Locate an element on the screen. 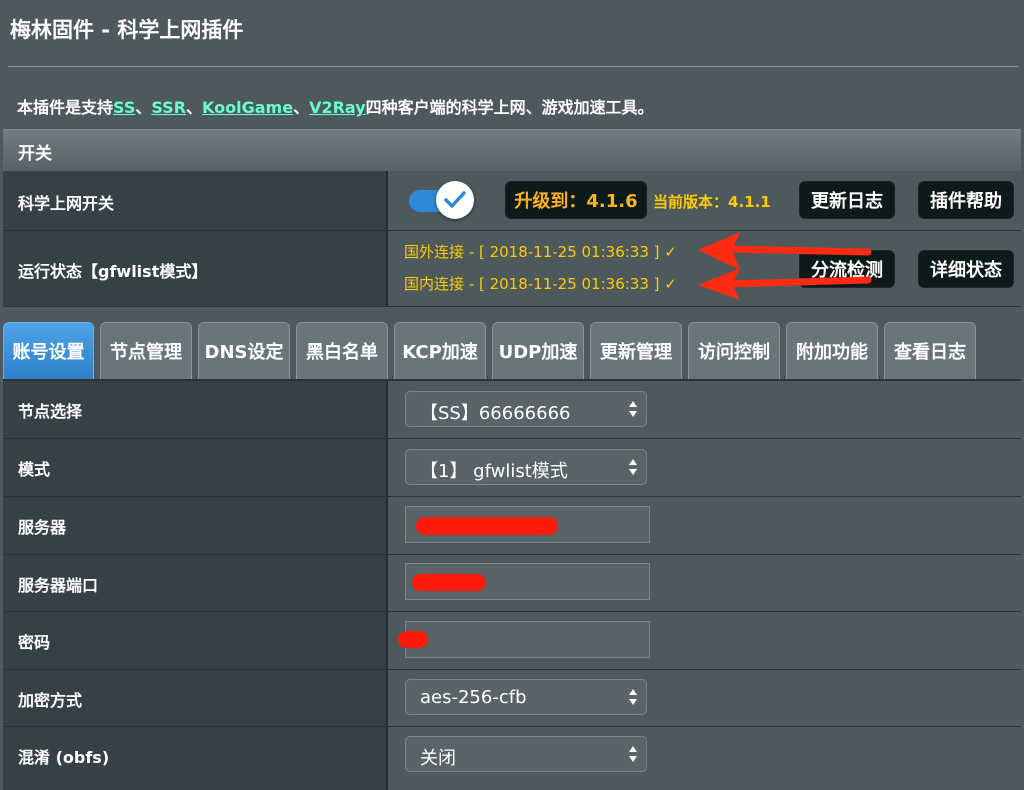 The width and height of the screenshot is (1024, 790). server-label: 服务器 is located at coordinates (42, 527).